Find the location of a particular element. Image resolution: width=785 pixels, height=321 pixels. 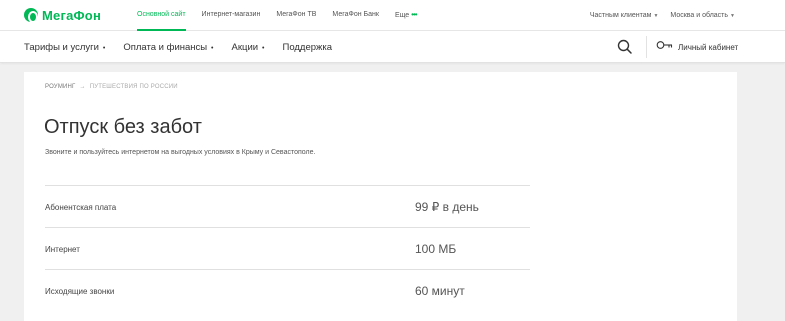

segment-label: Частным клиентам is located at coordinates (620, 15).